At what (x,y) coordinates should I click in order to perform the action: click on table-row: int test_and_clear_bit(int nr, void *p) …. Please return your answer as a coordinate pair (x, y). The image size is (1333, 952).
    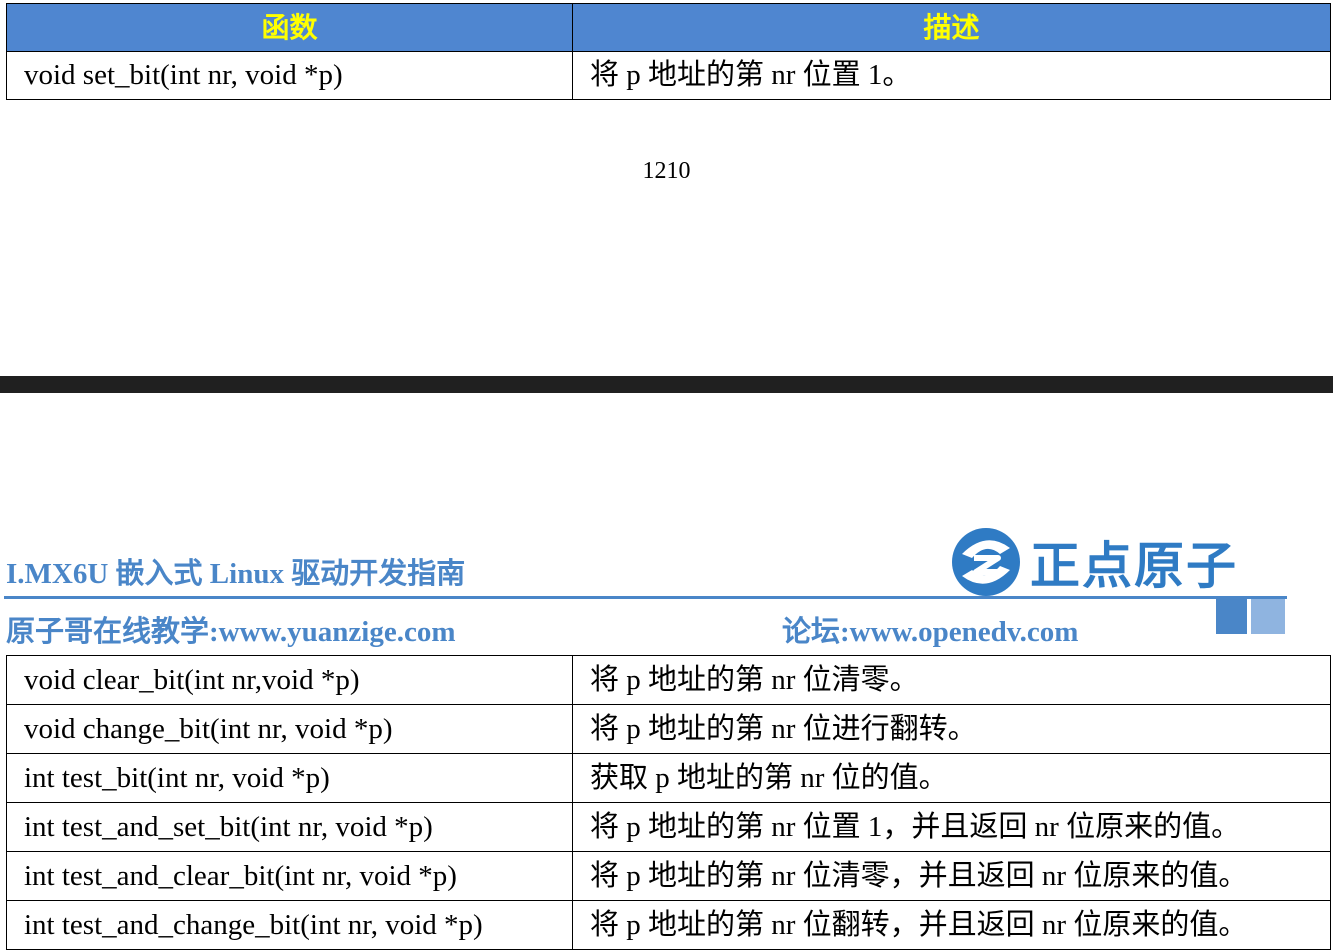
    Looking at the image, I should click on (668, 876).